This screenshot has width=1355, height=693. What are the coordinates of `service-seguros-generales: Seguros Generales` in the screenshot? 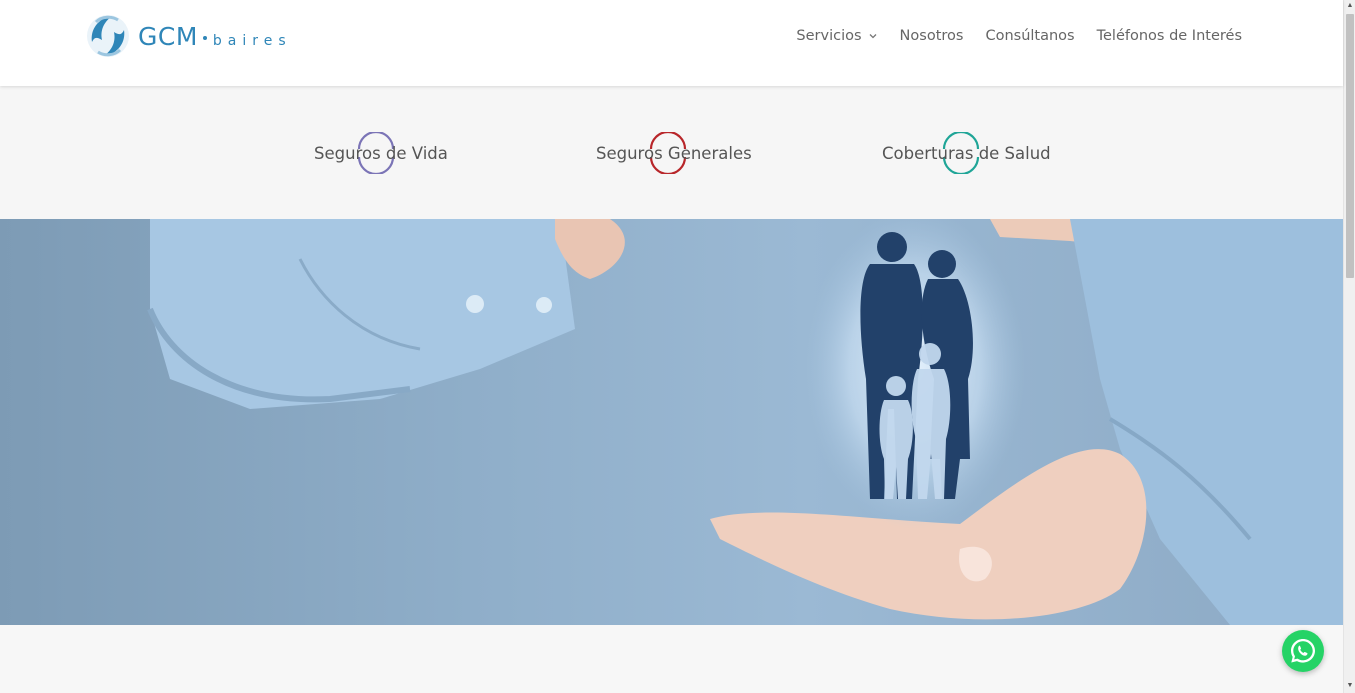 It's located at (674, 153).